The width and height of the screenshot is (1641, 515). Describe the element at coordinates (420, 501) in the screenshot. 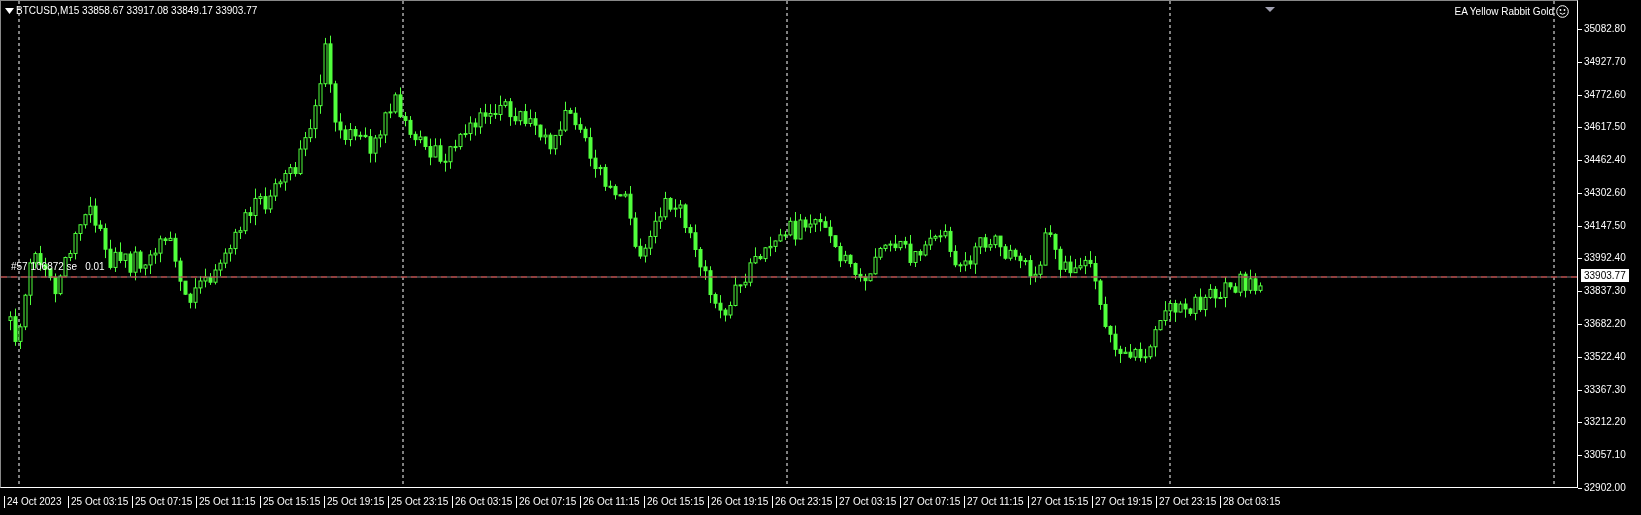

I see `time-label: 25 Oct 23:15` at that location.